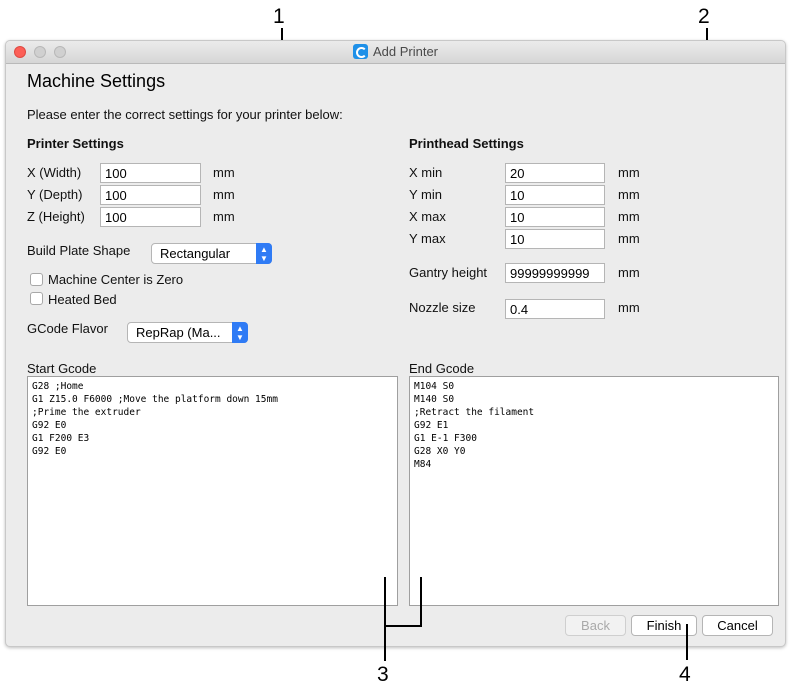 Image resolution: width=790 pixels, height=686 pixels. Describe the element at coordinates (116, 279) in the screenshot. I see `machine-center-label: Machine Center is Zero` at that location.